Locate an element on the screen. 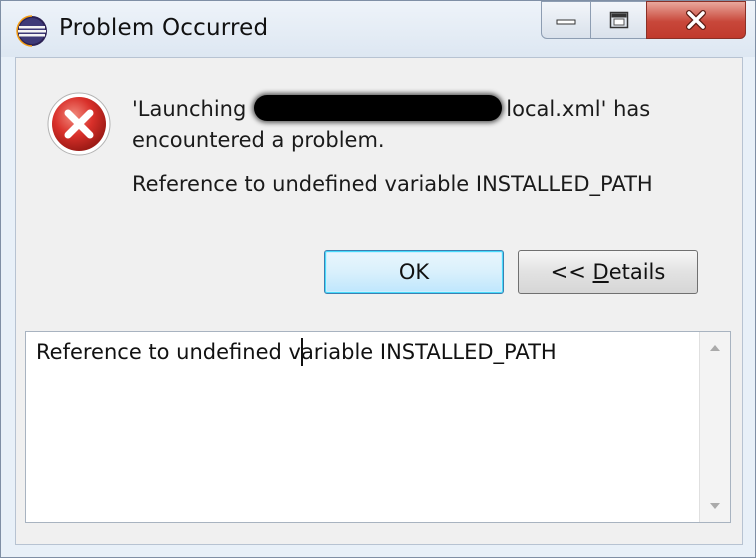 Image resolution: width=756 pixels, height=558 pixels. message-end: local.xml' has is located at coordinates (578, 109).